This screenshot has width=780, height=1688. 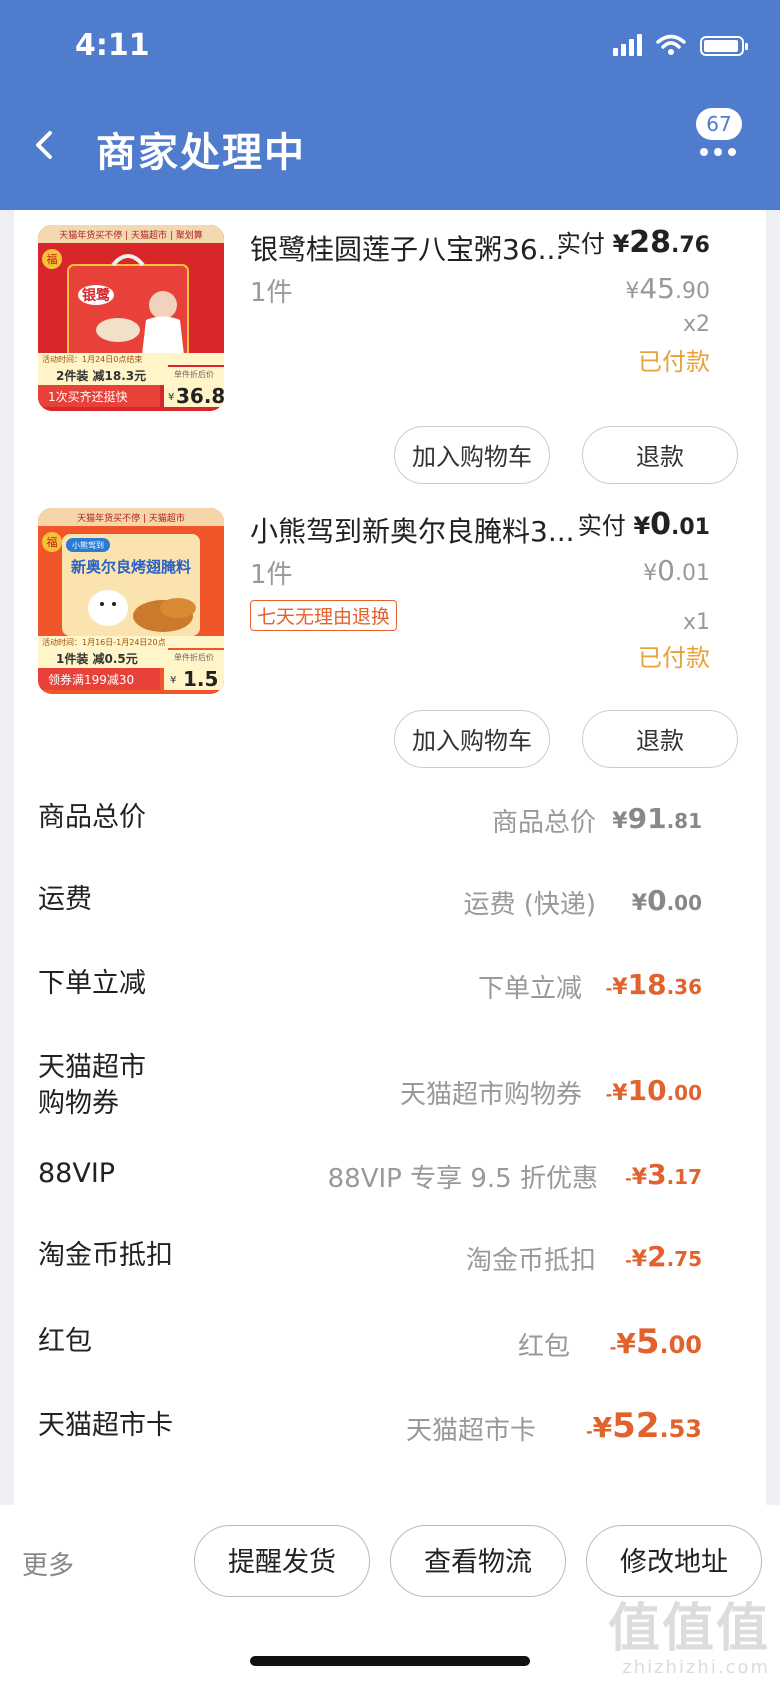 What do you see at coordinates (478, 1561) in the screenshot?
I see `view-logistics-button: 查看物流` at bounding box center [478, 1561].